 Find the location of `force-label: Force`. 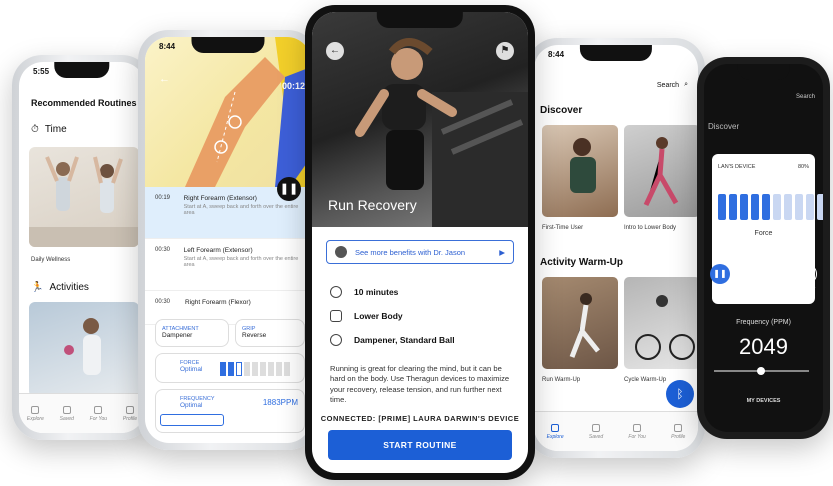

force-label: Force is located at coordinates (763, 233).